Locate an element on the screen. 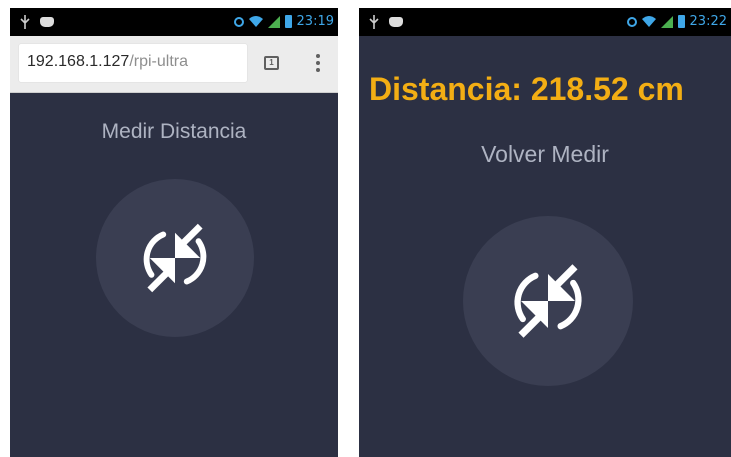 The image size is (731, 457). tabs-icon: 1 is located at coordinates (271, 63).